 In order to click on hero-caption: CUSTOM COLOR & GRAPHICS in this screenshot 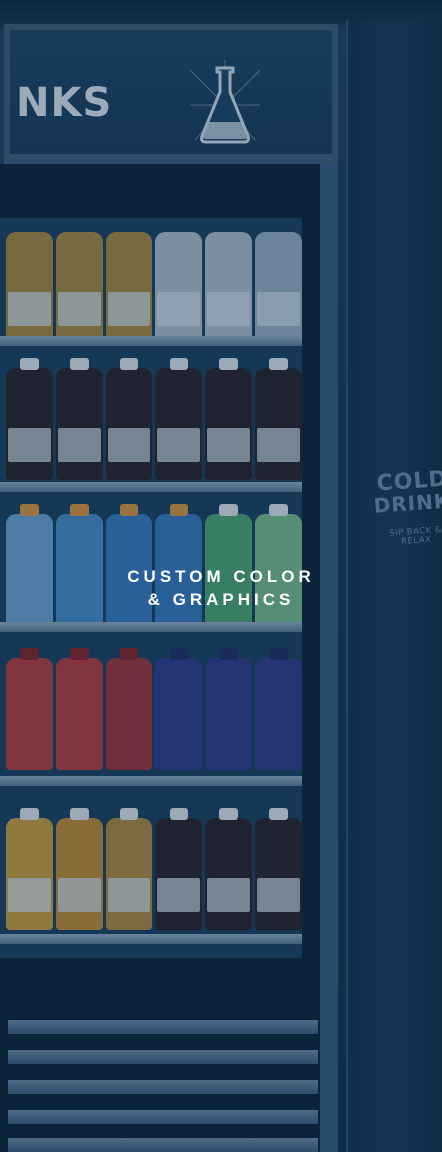, I will do `click(221, 589)`.